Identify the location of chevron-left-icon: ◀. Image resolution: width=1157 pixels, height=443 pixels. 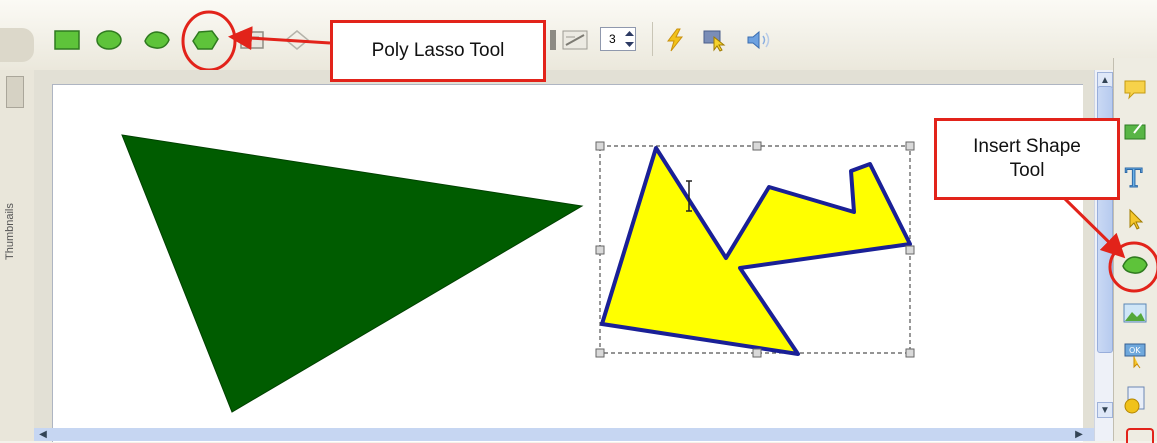
(43, 434).